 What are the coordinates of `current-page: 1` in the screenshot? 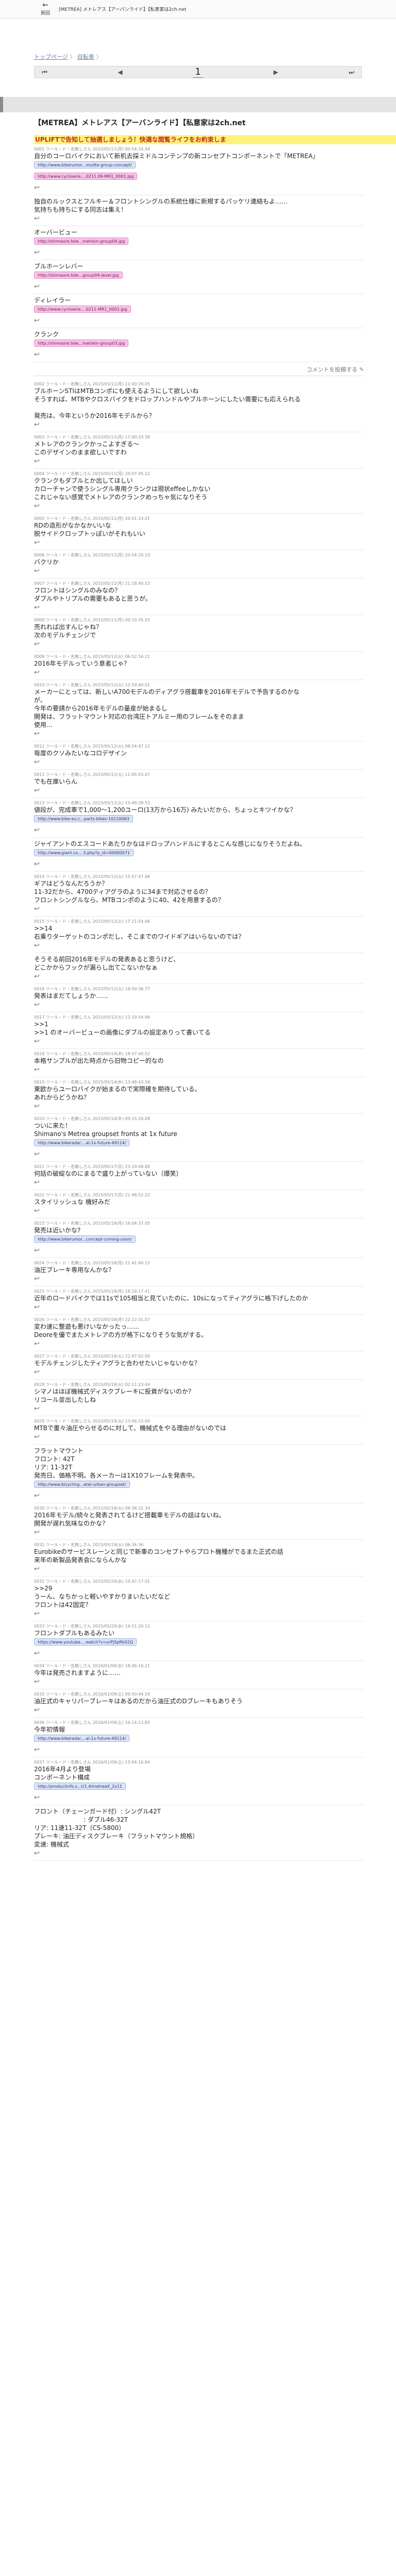 It's located at (198, 72).